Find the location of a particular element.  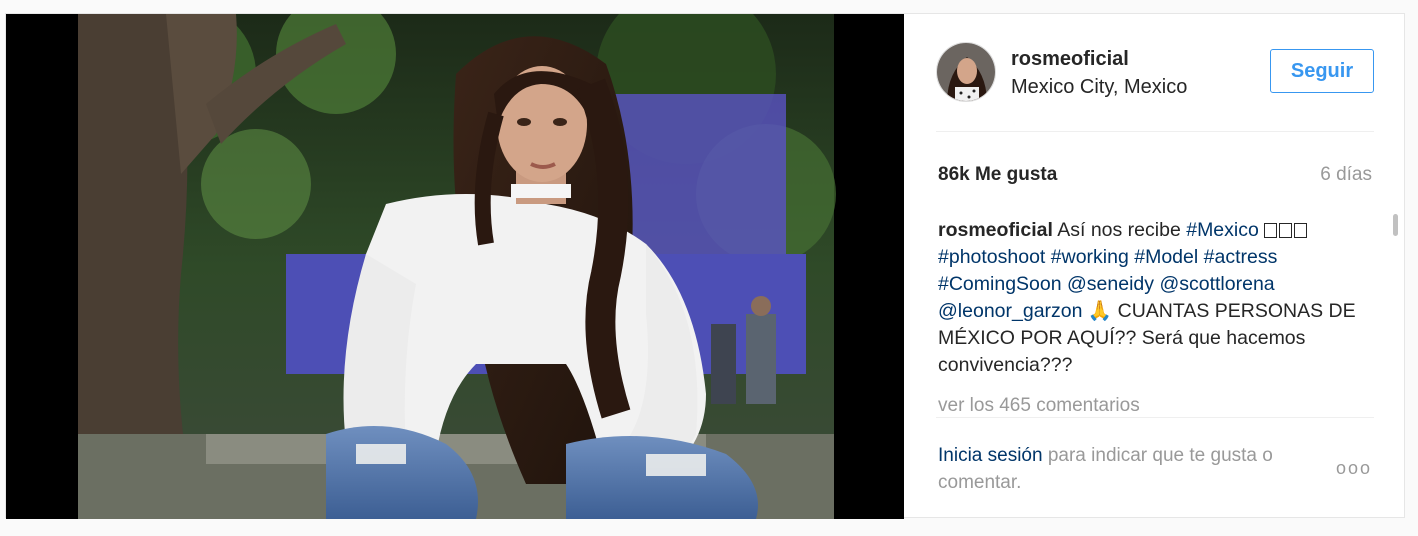

hashtag-model: #Model is located at coordinates (1166, 257).